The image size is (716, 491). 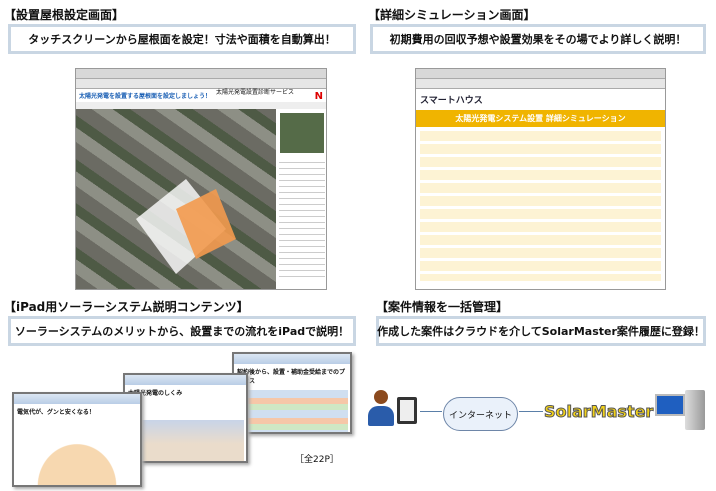 I want to click on caption-project-management: 作成した案件はクラウドを介してSolarMaster案件履歴に登録！, so click(x=541, y=331).